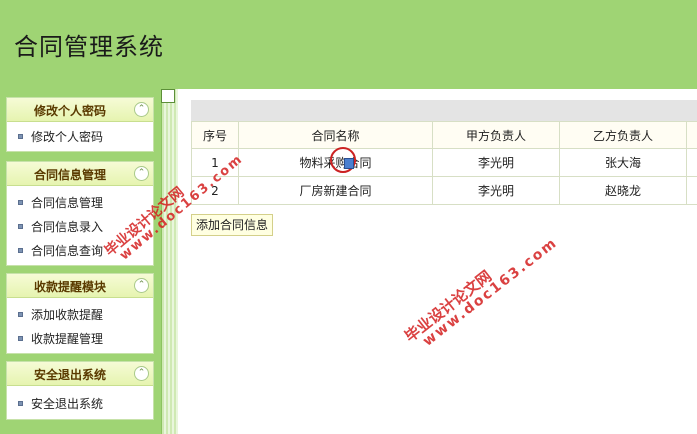  I want to click on app-title: 合同管理系统, so click(89, 47).